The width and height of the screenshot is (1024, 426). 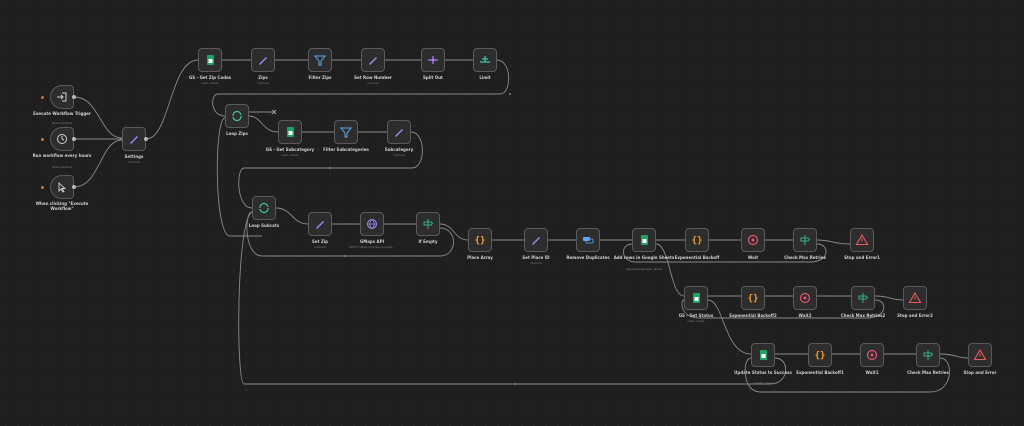 What do you see at coordinates (62, 155) in the screenshot?
I see `node-label: Run workflow every hours` at bounding box center [62, 155].